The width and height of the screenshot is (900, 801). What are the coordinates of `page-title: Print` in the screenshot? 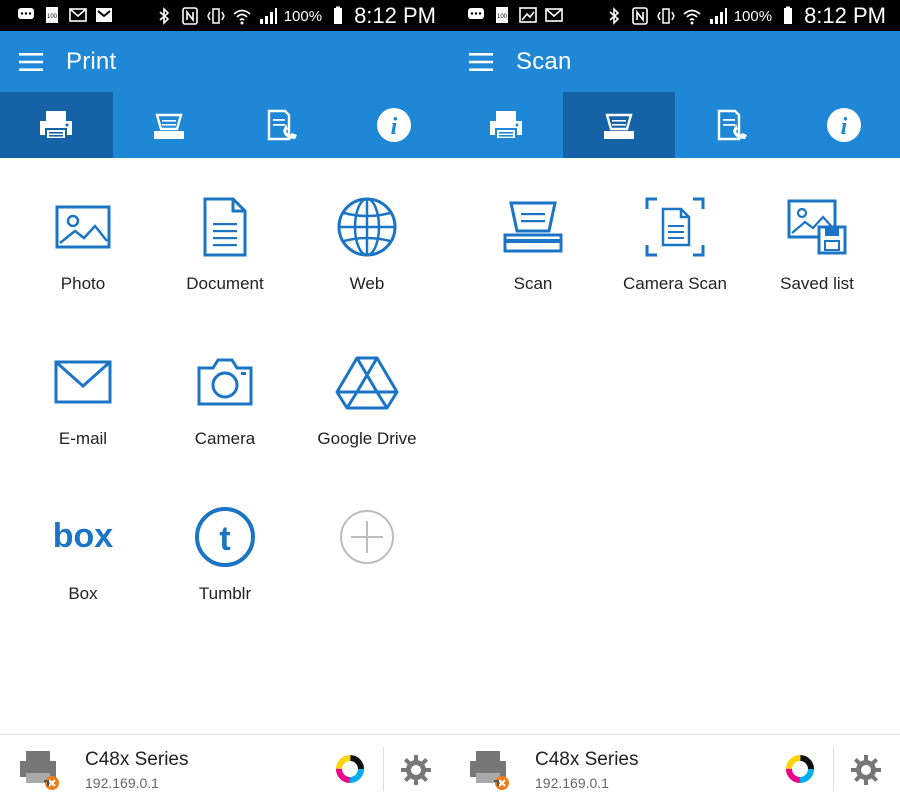 It's located at (91, 61).